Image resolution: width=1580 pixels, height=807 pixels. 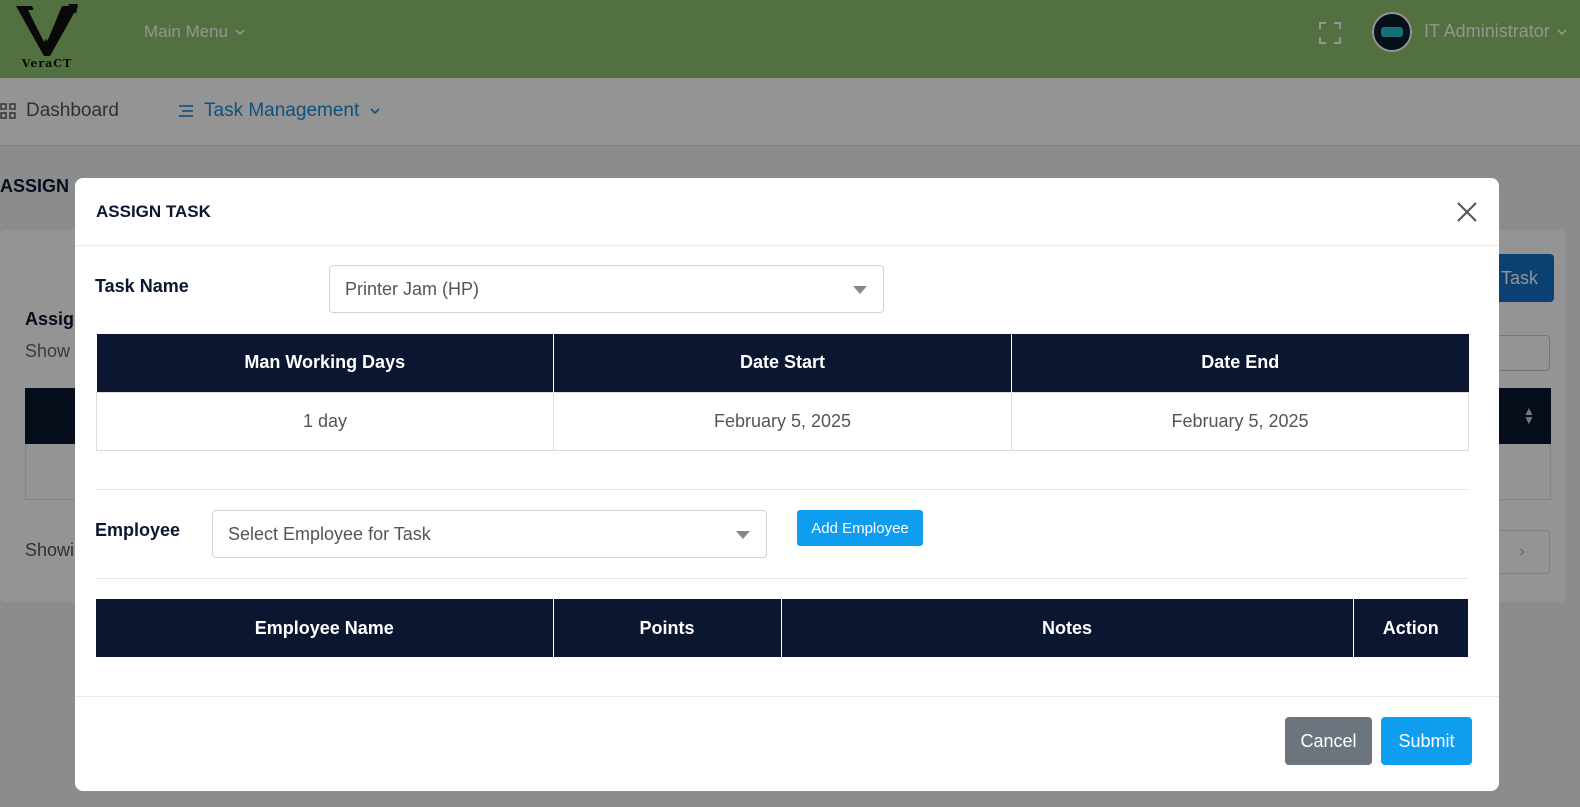 I want to click on col-employee-name: Employee Name, so click(x=325, y=628).